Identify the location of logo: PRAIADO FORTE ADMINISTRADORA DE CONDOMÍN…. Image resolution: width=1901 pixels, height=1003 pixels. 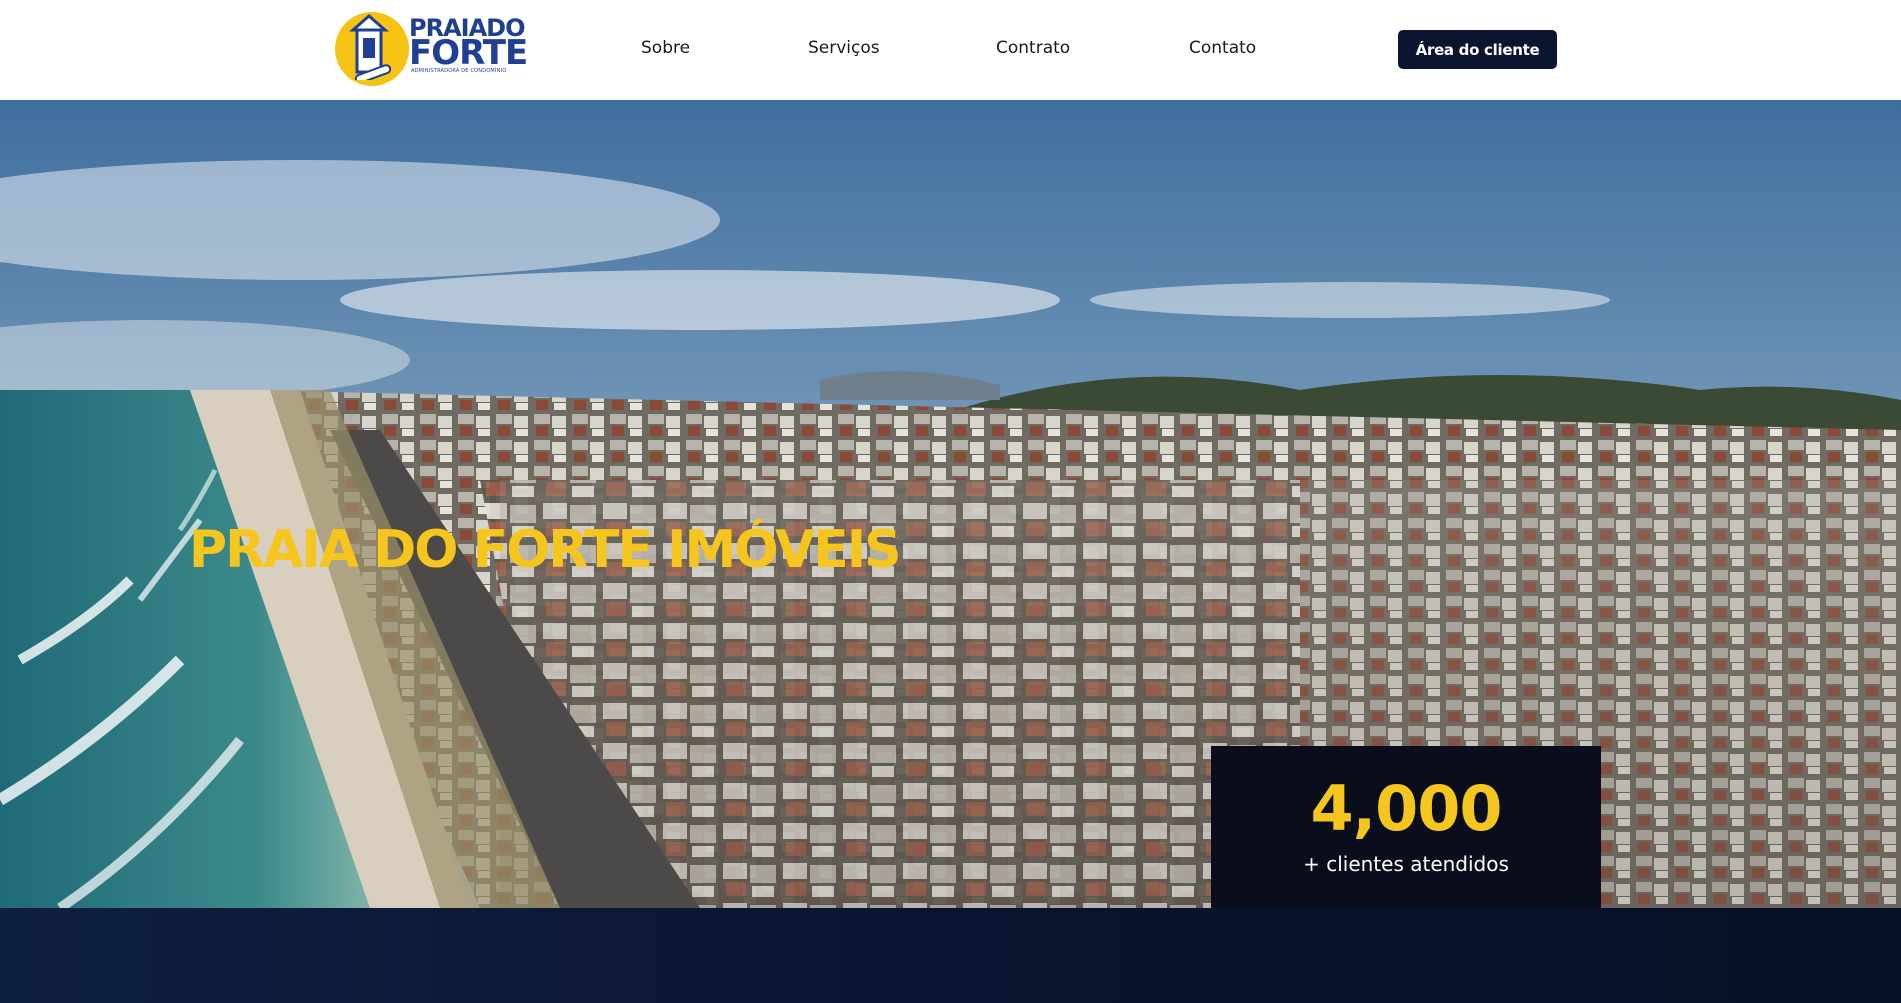
(431, 50).